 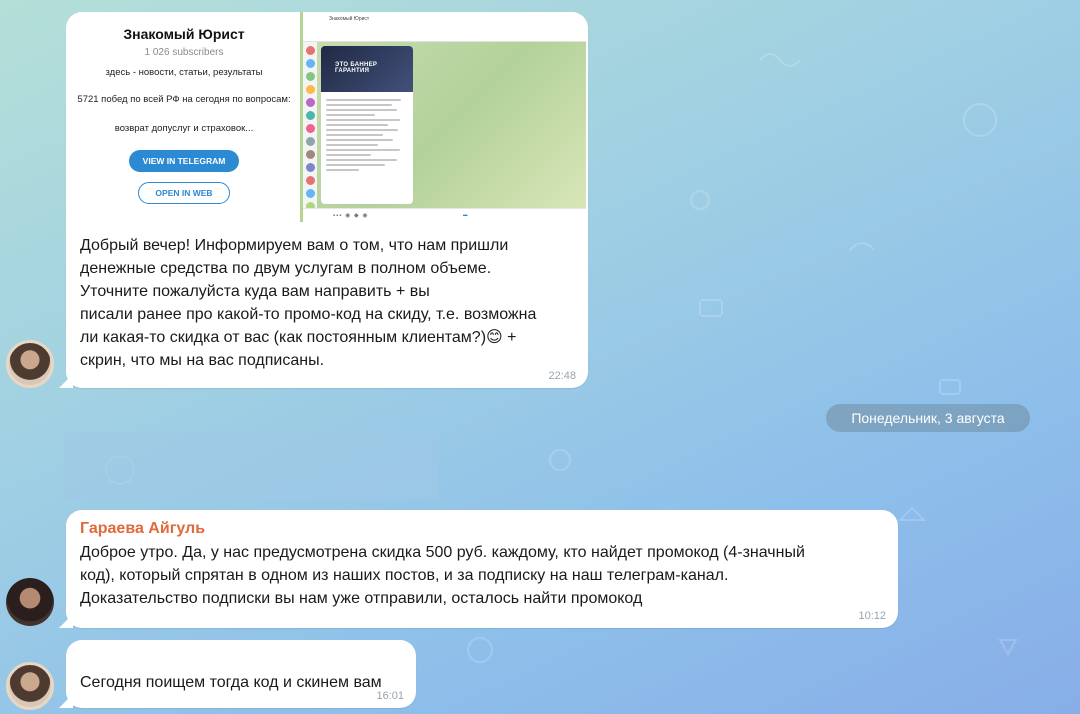 I want to click on message-text: Сегодня поищем тогда код и скинем вам, so click(x=231, y=682).